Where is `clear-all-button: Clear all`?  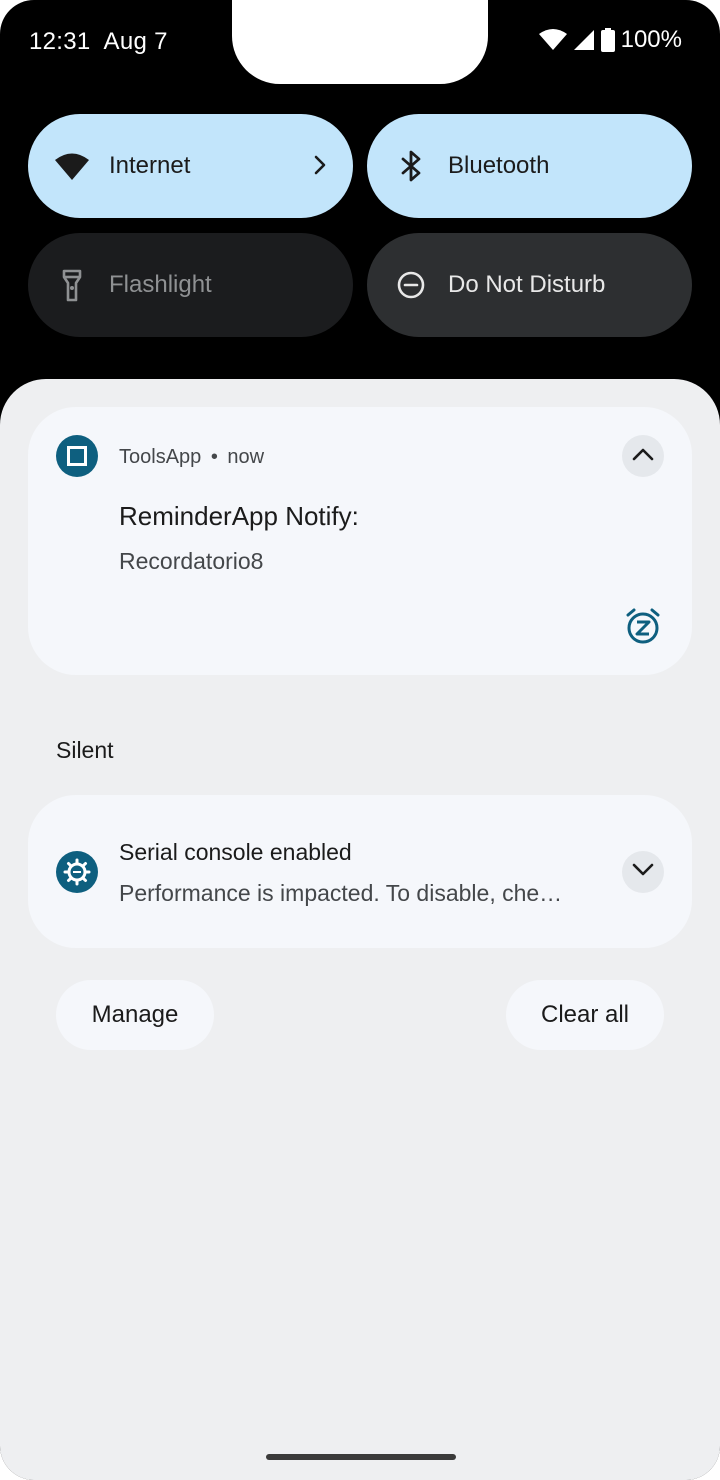 clear-all-button: Clear all is located at coordinates (585, 1015).